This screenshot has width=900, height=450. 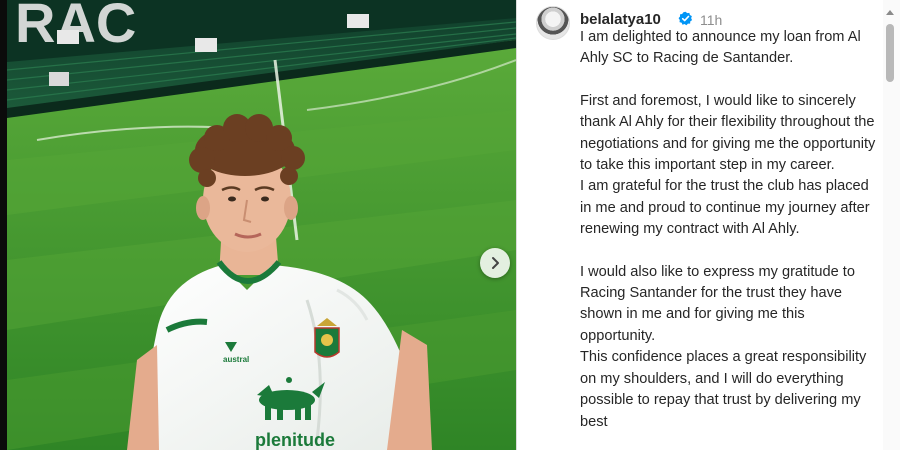 I want to click on post-timestamp: 11h, so click(x=711, y=20).